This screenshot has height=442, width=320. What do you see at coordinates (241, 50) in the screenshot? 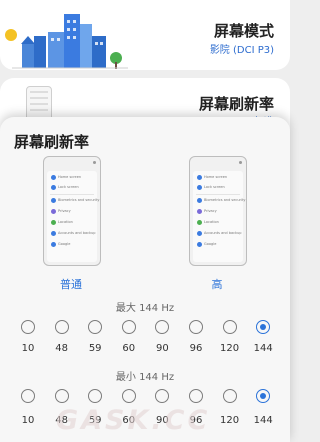
I see `screen-mode-value: 影院 (DCI P3)` at bounding box center [241, 50].